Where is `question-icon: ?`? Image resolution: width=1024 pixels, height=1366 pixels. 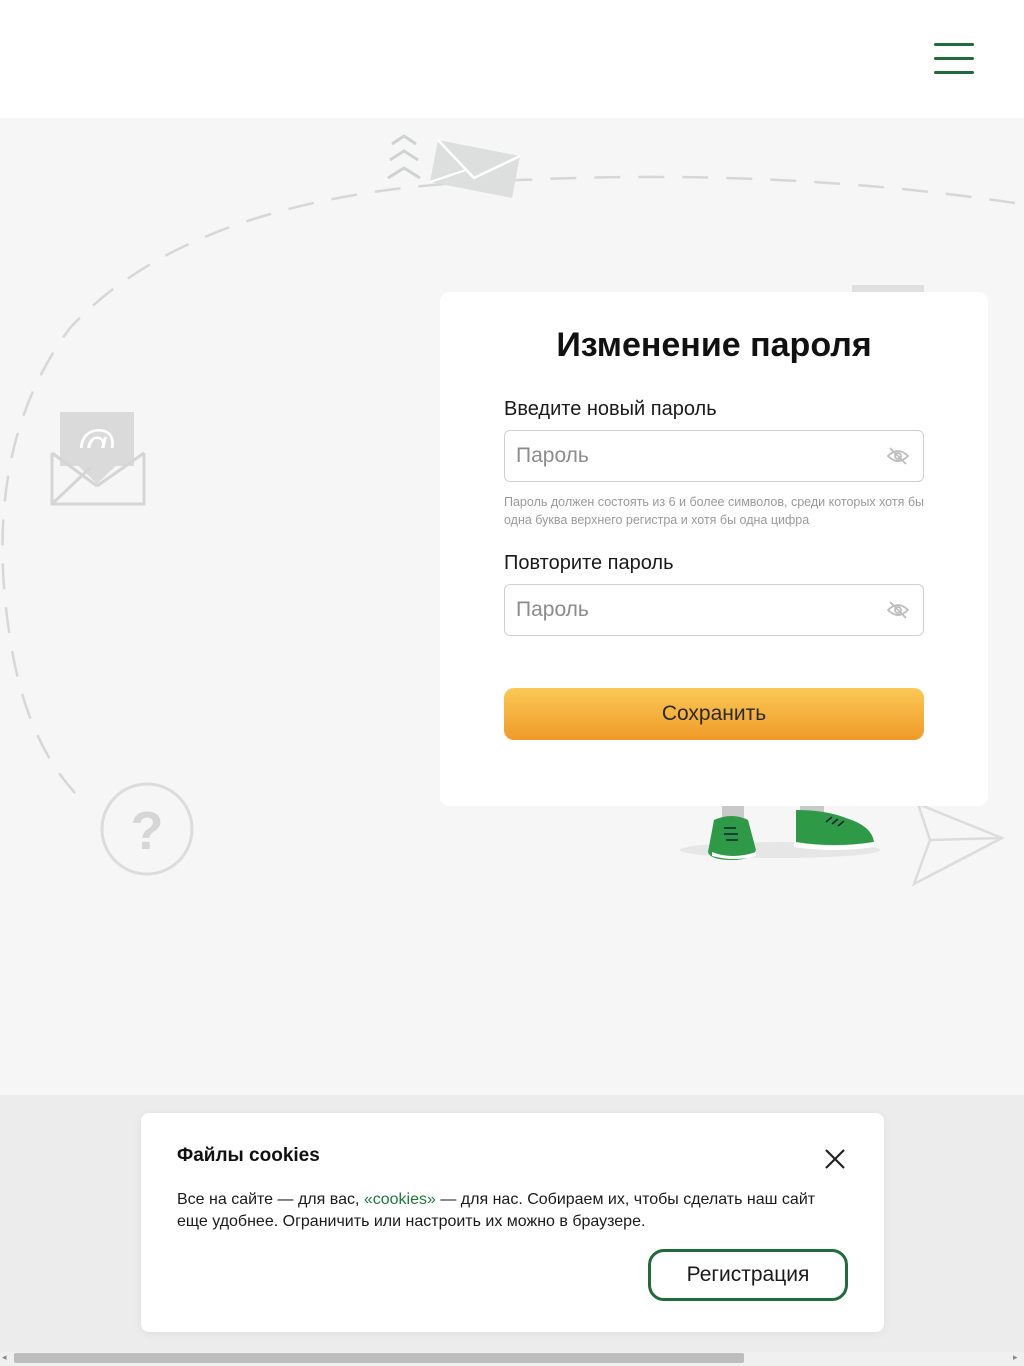
question-icon: ? is located at coordinates (147, 829).